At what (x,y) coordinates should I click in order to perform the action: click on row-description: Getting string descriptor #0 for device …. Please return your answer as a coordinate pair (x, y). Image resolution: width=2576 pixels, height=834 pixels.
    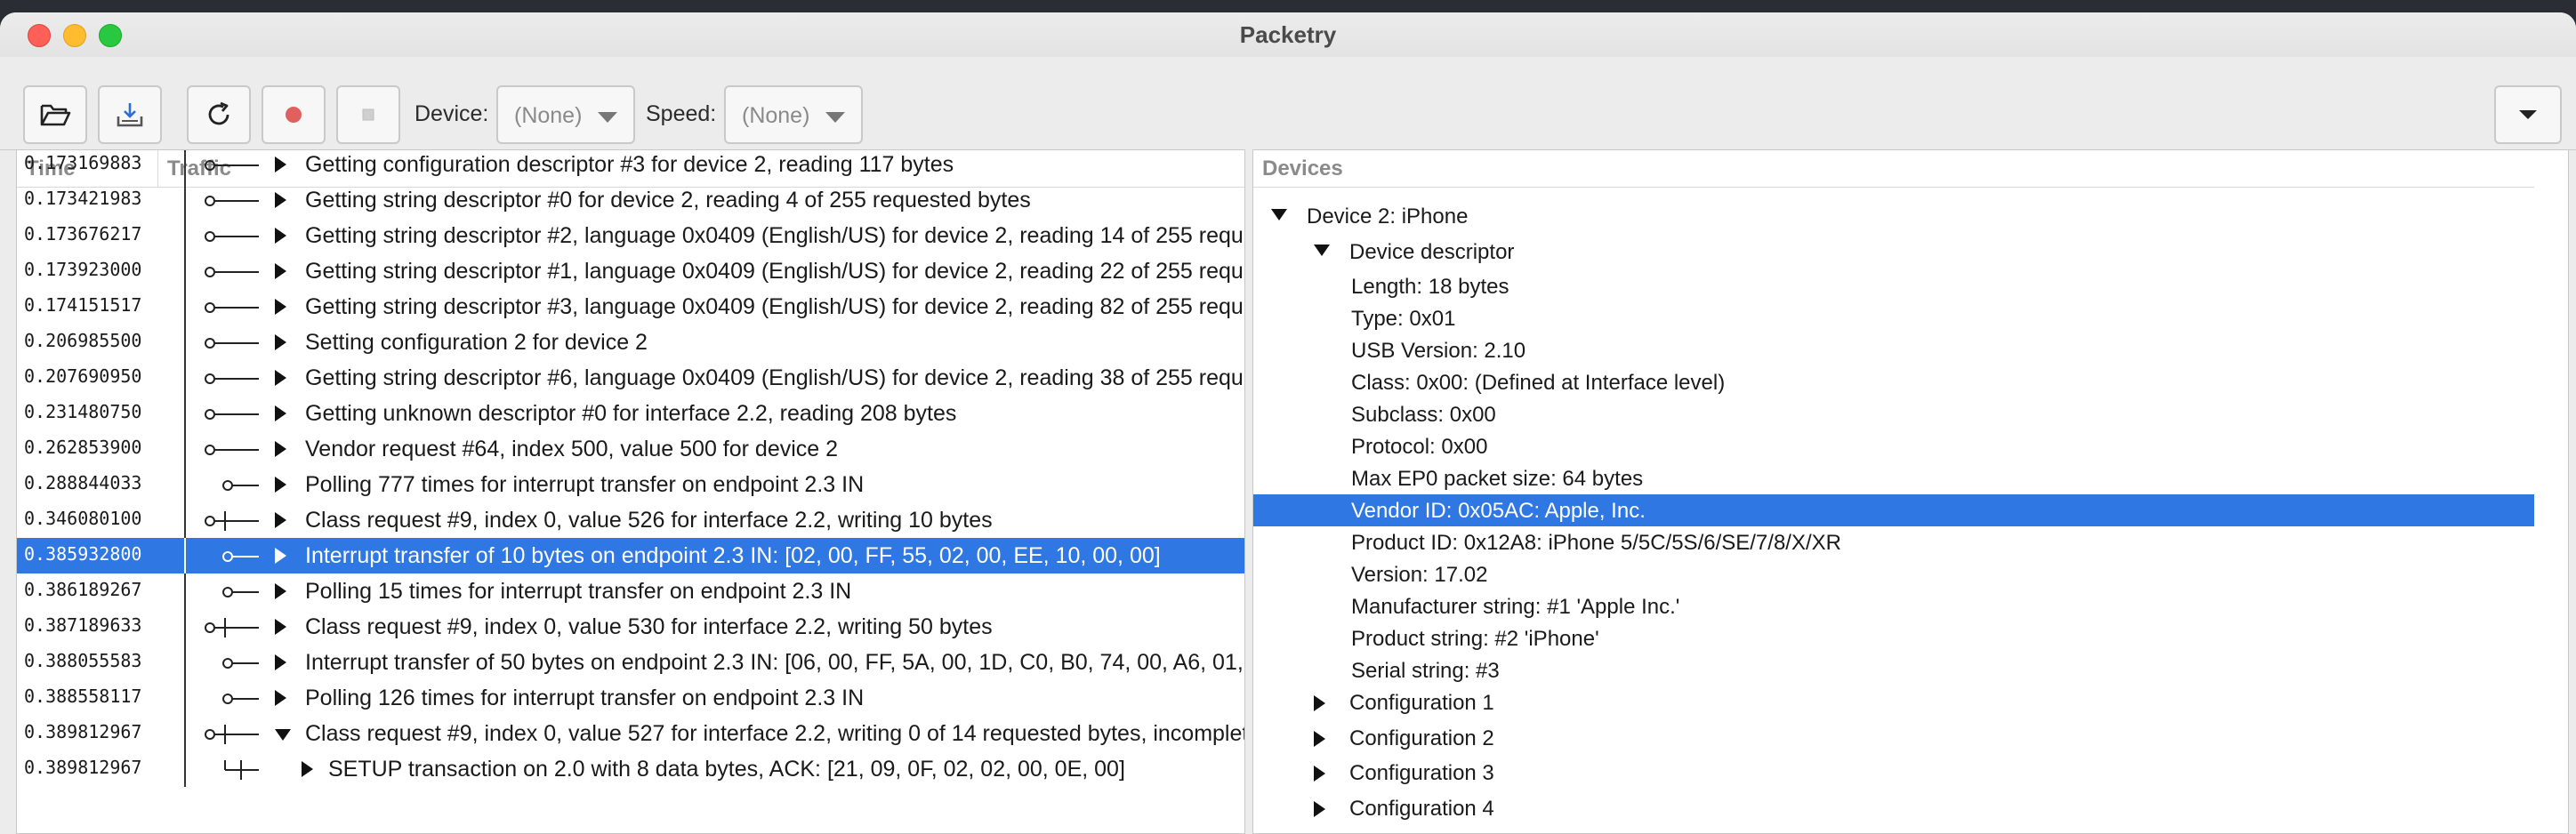
    Looking at the image, I should click on (668, 200).